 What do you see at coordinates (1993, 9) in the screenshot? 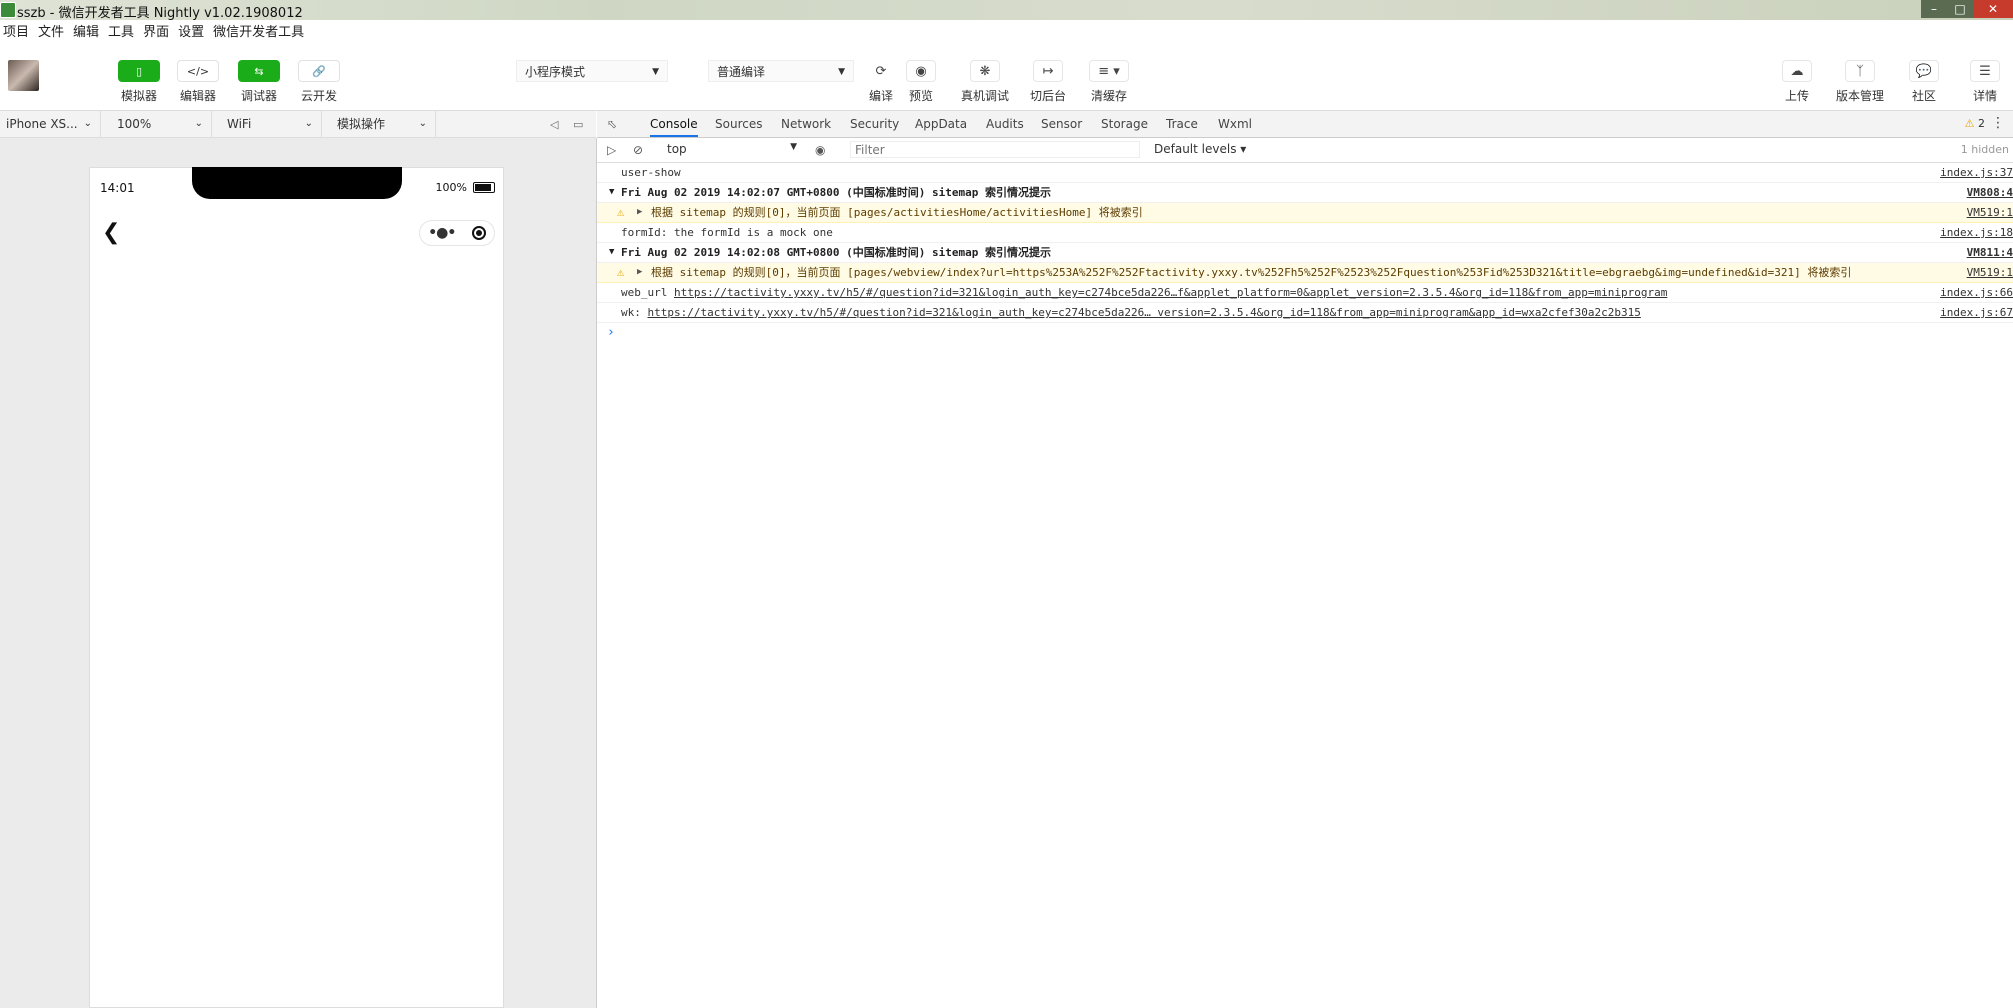
I see `close-icon: ✕` at bounding box center [1993, 9].